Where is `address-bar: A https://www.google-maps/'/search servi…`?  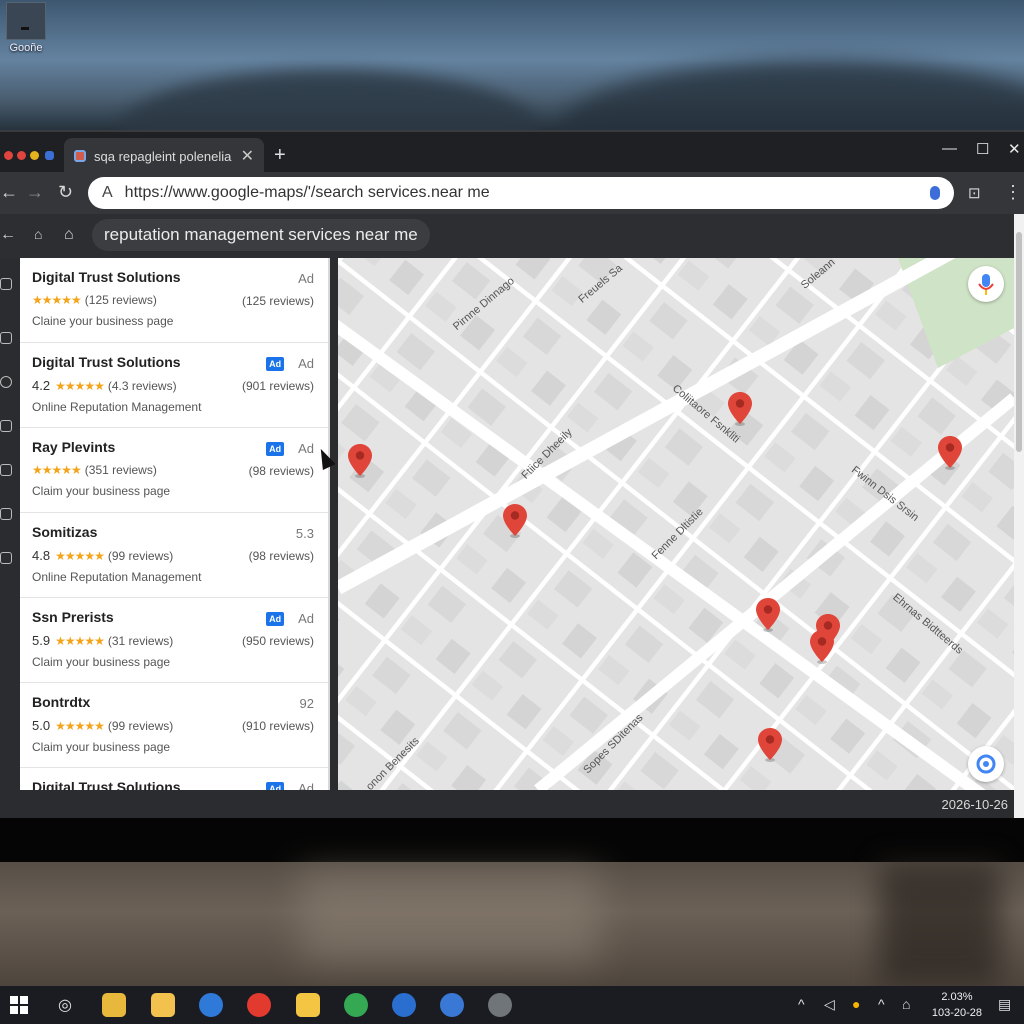
address-bar: A https://www.google-maps/'/search servi… is located at coordinates (521, 193).